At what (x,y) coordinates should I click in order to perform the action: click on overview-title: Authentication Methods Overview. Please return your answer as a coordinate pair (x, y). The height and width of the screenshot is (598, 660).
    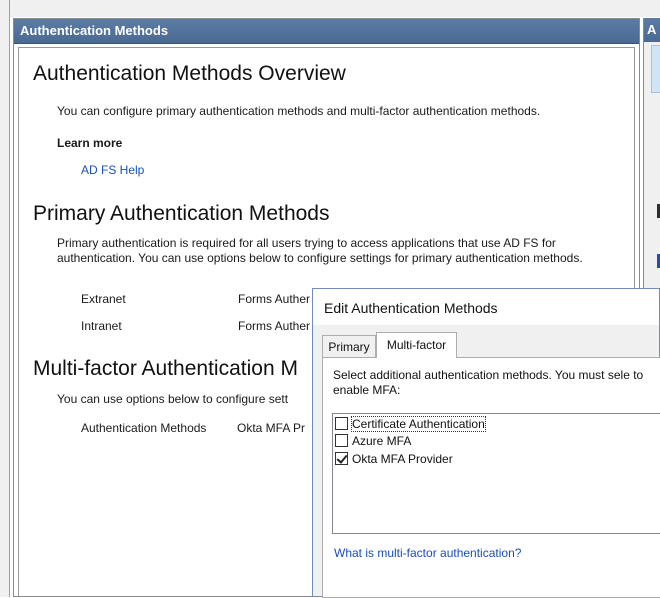
    Looking at the image, I should click on (189, 73).